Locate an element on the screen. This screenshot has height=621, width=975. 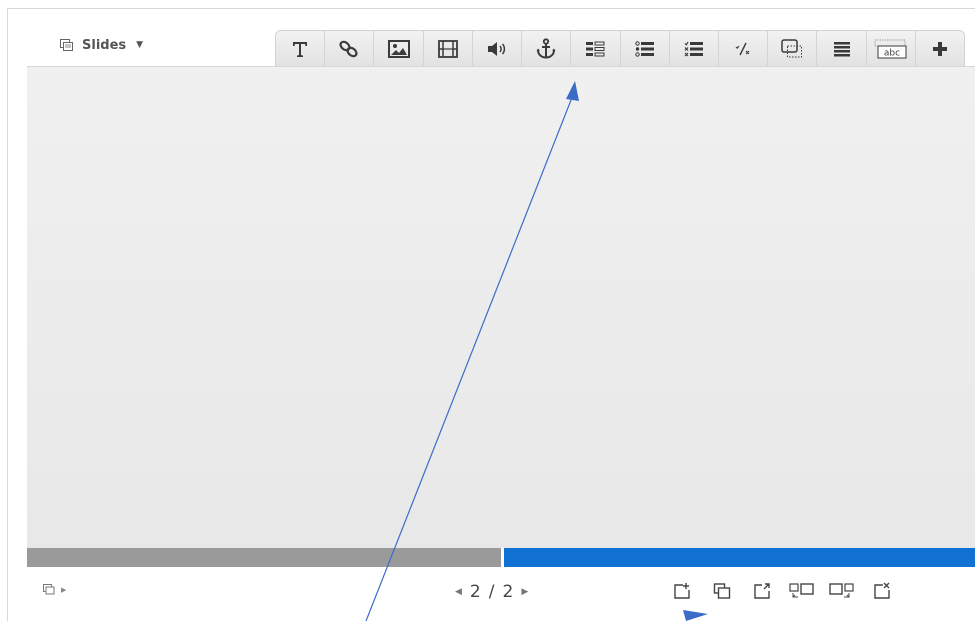
slide-progress-bar is located at coordinates (501, 557).